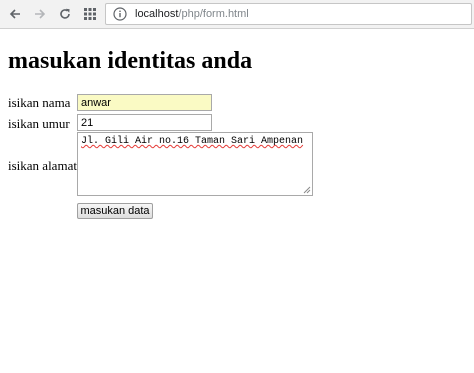 The width and height of the screenshot is (474, 373). What do you see at coordinates (195, 164) in the screenshot?
I see `address-textarea: Jl. Gili Air no.16 Taman Sari Ampenan` at bounding box center [195, 164].